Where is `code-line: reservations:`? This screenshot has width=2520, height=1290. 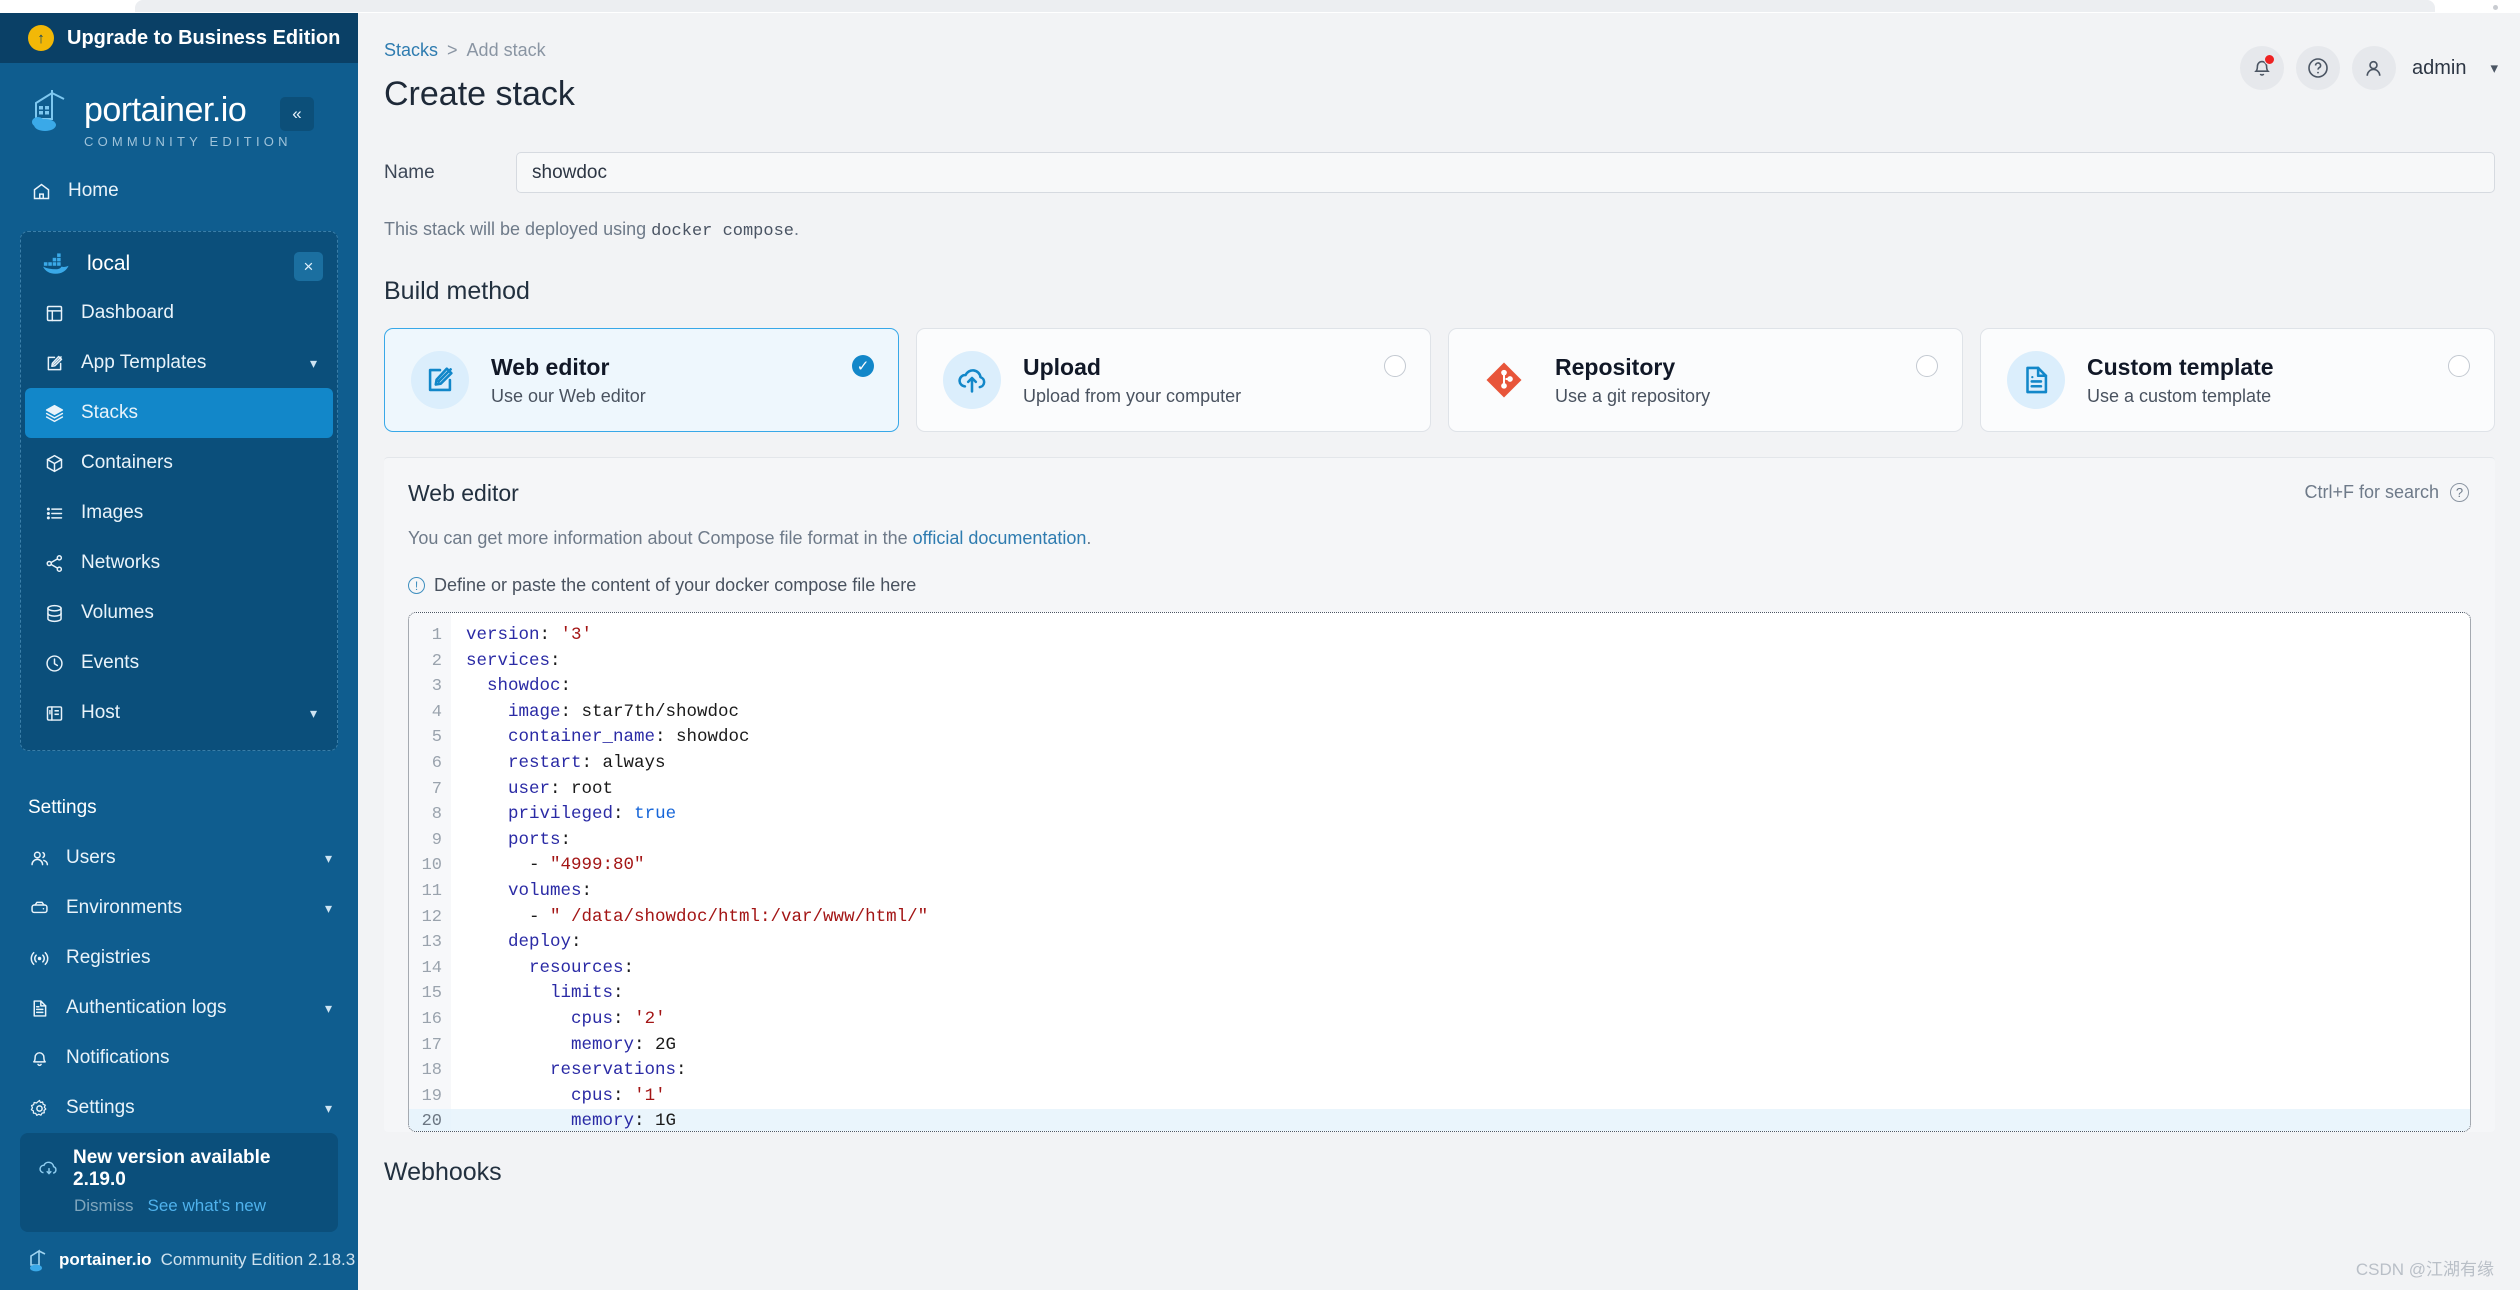
code-line: reservations: is located at coordinates (1460, 1071).